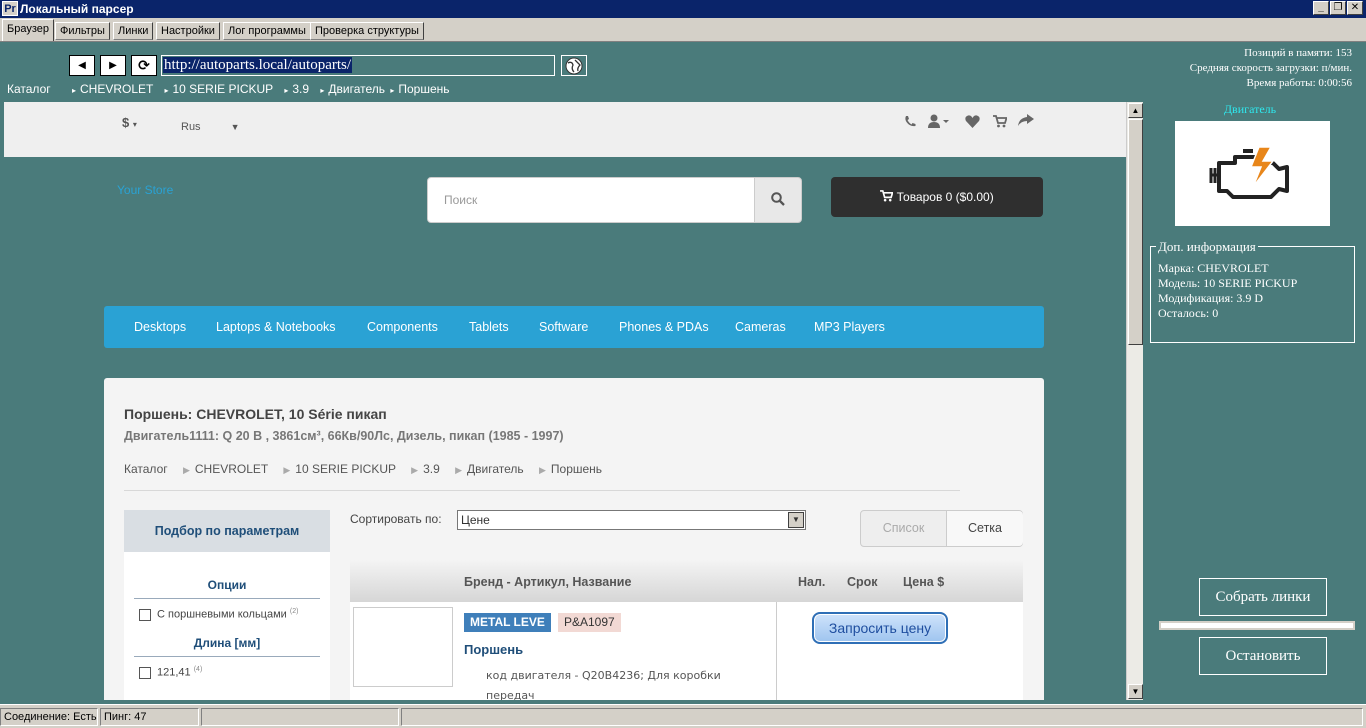  I want to click on refresh-icon: ⟳, so click(144, 65).